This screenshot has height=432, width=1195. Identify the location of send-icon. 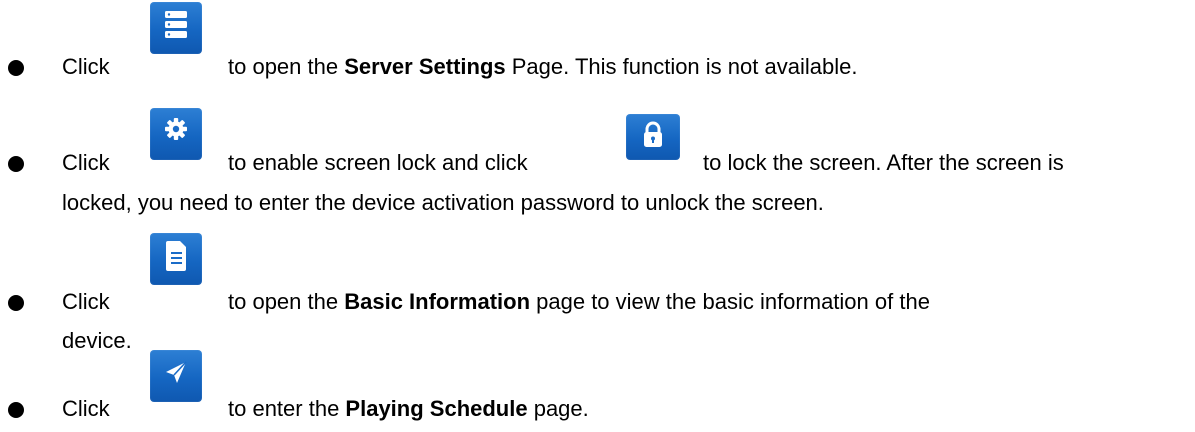
(176, 376).